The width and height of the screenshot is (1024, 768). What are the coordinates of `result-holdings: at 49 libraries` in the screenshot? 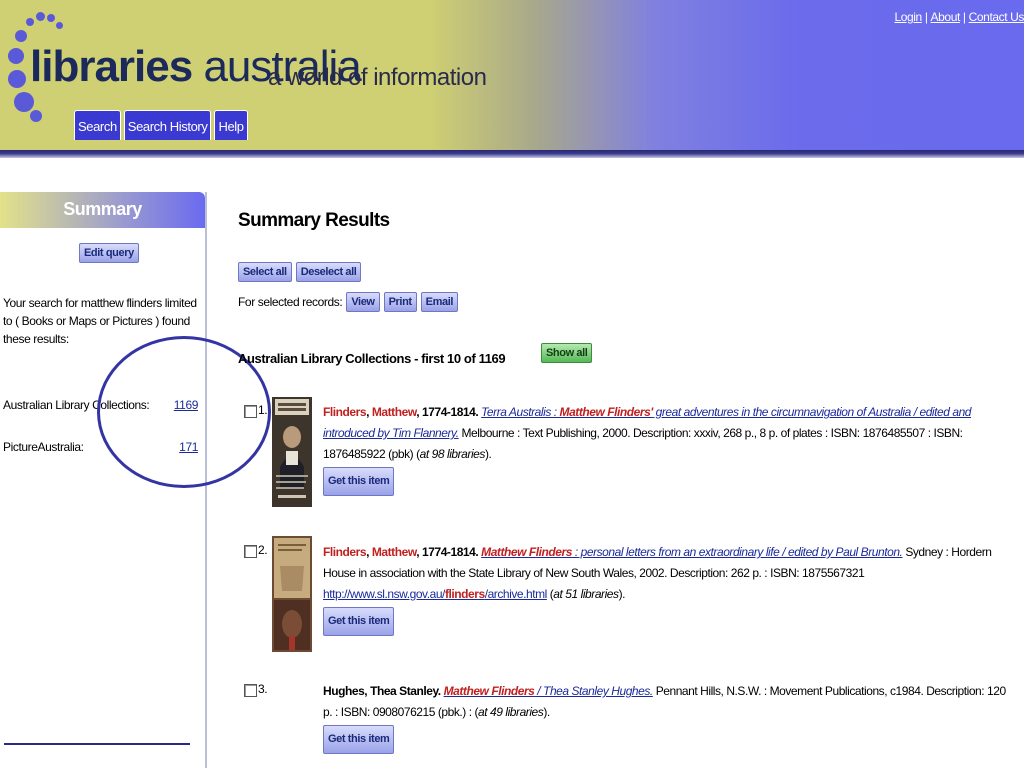 It's located at (511, 712).